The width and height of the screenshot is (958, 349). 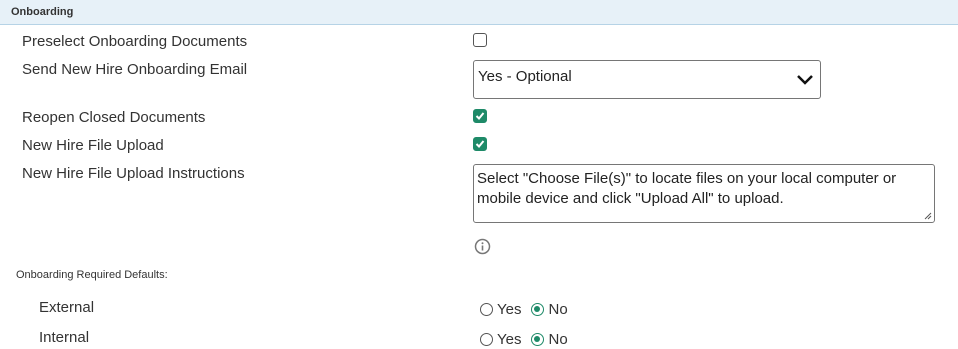 What do you see at coordinates (509, 339) in the screenshot?
I see `internal-yes-label: Yes` at bounding box center [509, 339].